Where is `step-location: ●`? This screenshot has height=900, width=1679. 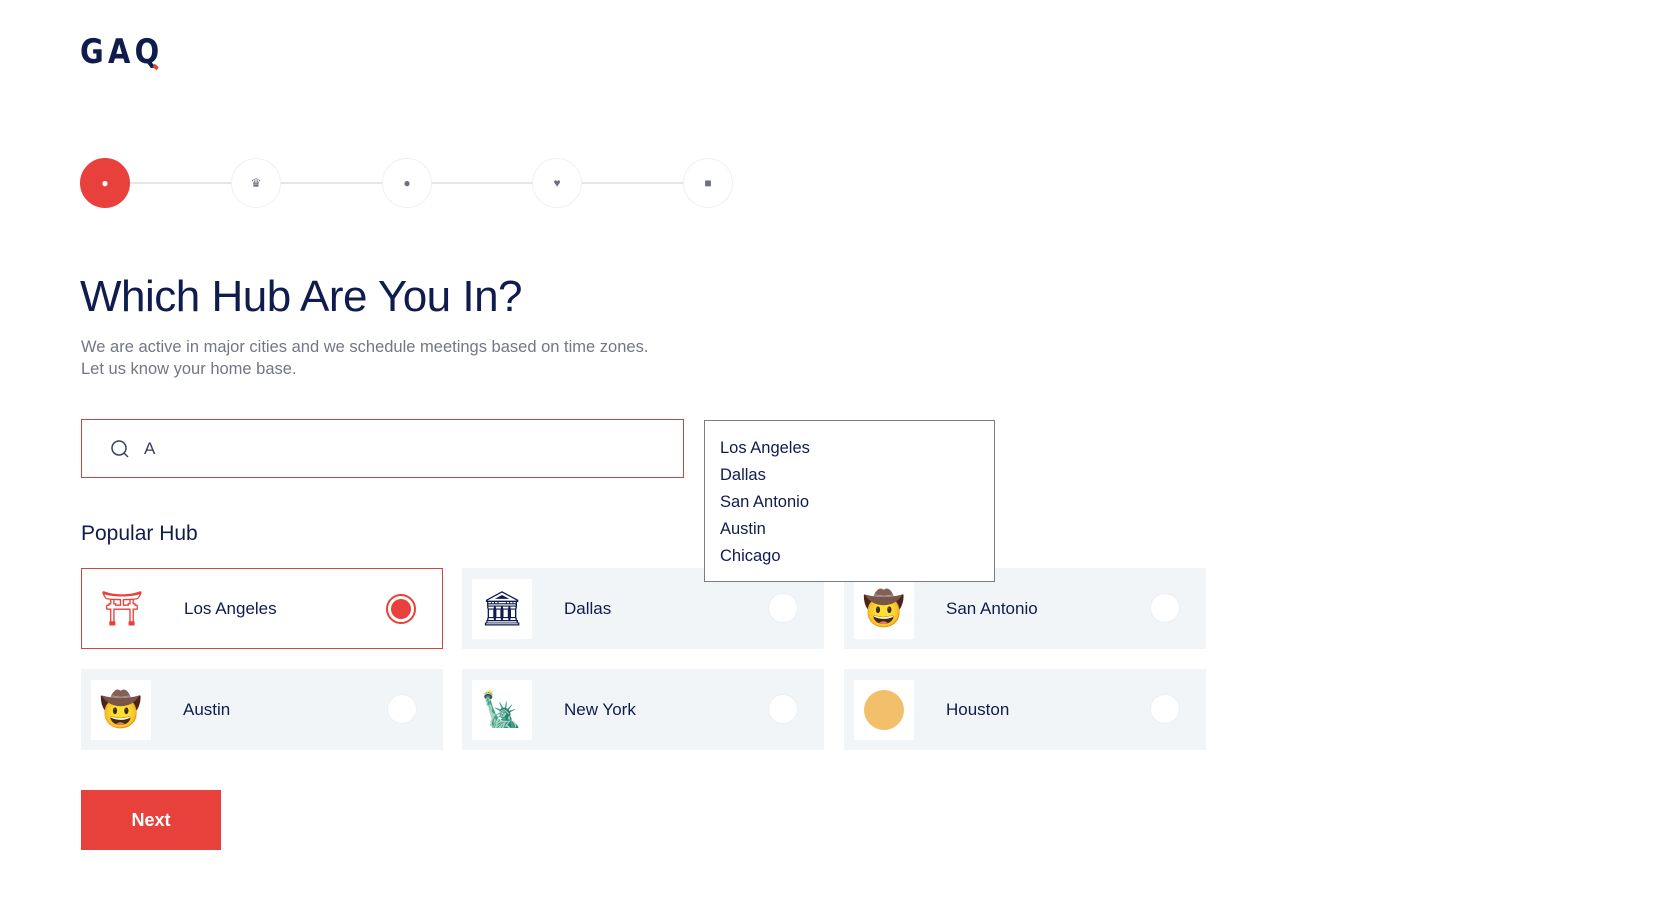 step-location: ● is located at coordinates (105, 183).